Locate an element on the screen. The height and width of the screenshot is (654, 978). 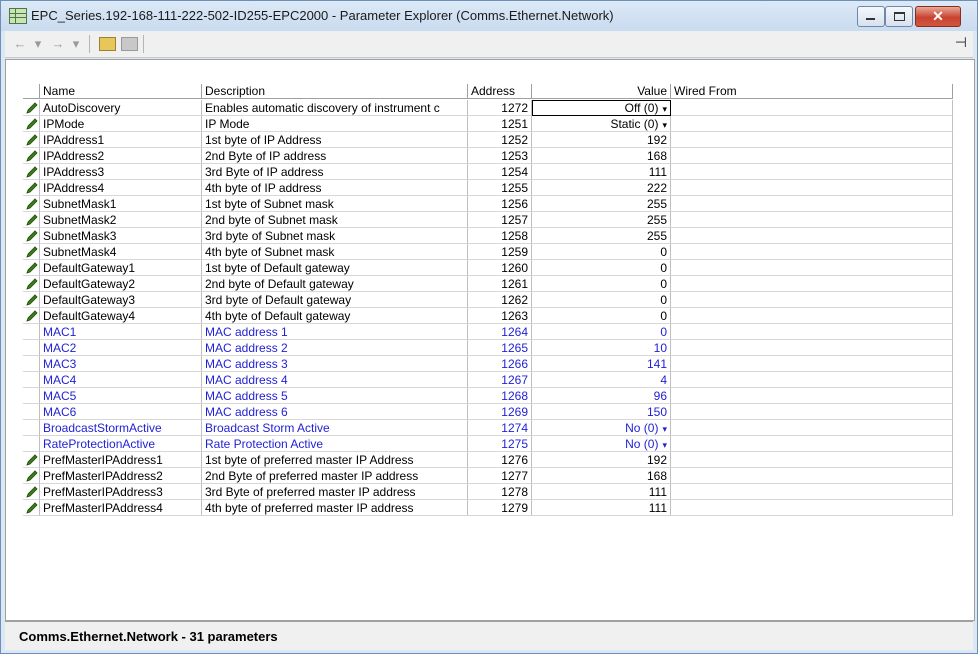
value-dropdown: Off (0) ▾ is located at coordinates (601, 108).